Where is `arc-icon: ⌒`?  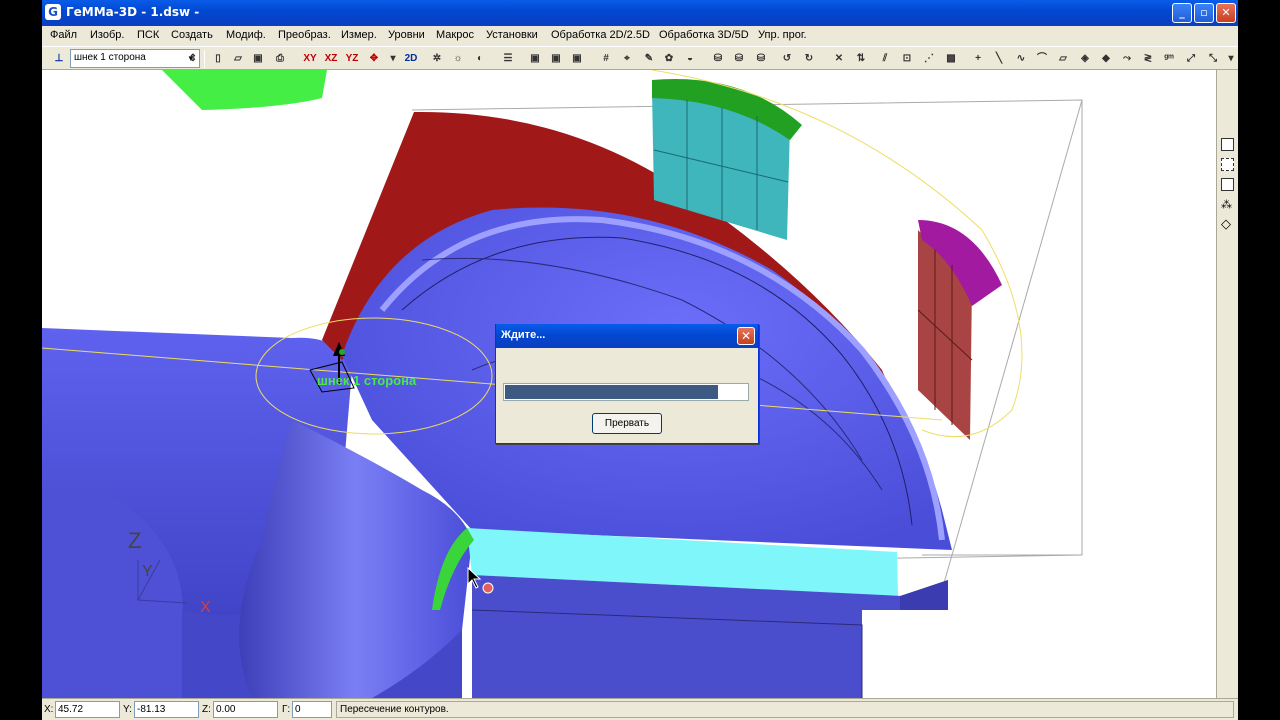 arc-icon: ⌒ is located at coordinates (1042, 59).